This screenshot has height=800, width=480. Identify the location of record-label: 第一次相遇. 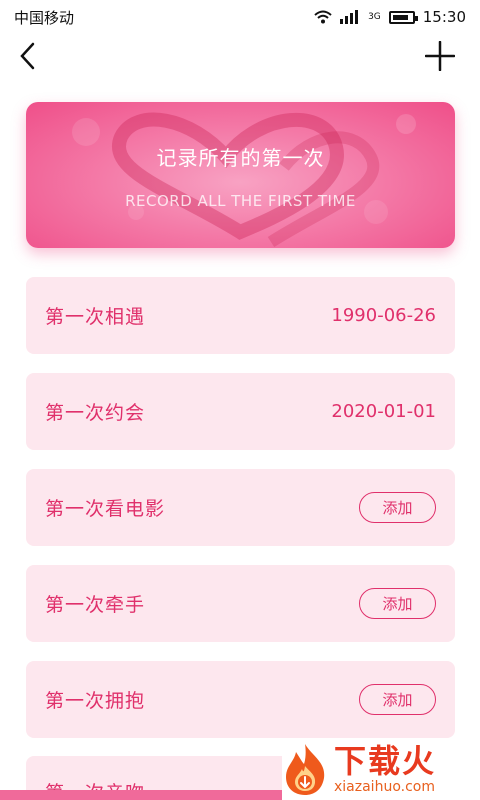
(95, 317).